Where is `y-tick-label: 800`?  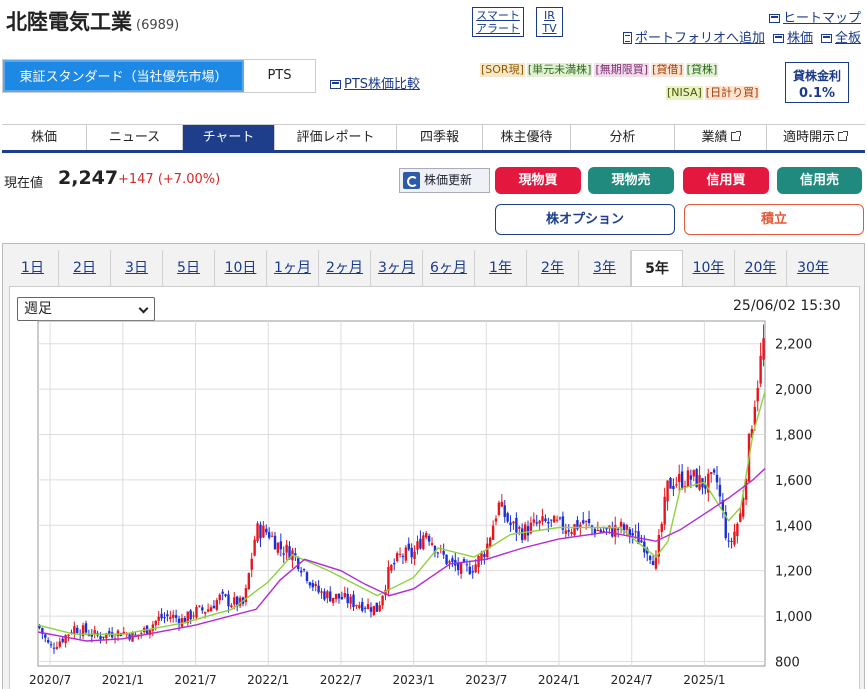
y-tick-label: 800 is located at coordinates (787, 662).